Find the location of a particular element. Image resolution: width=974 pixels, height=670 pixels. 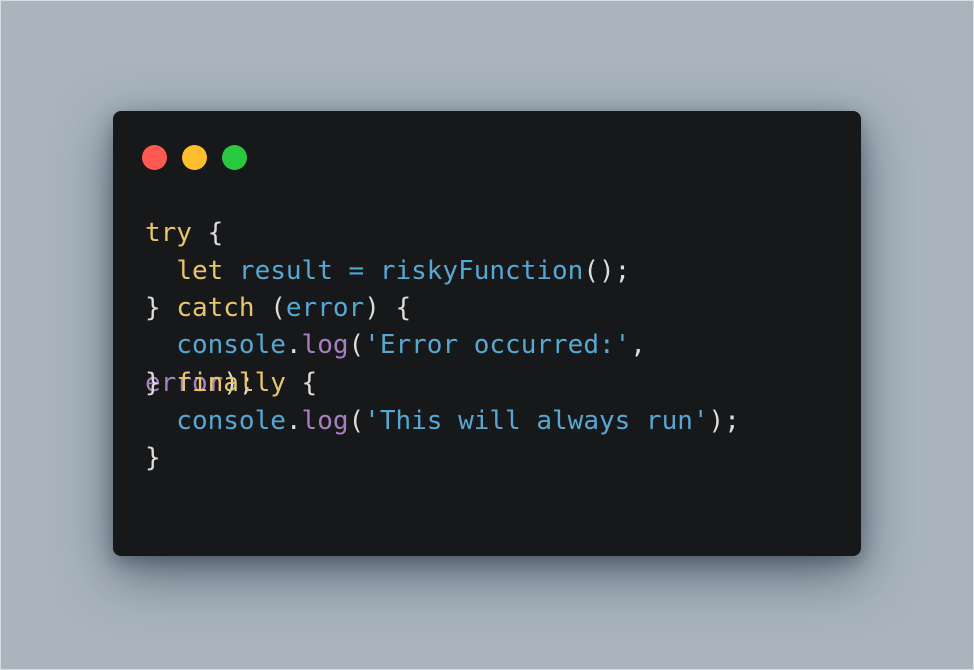

code-line: } is located at coordinates (153, 458).